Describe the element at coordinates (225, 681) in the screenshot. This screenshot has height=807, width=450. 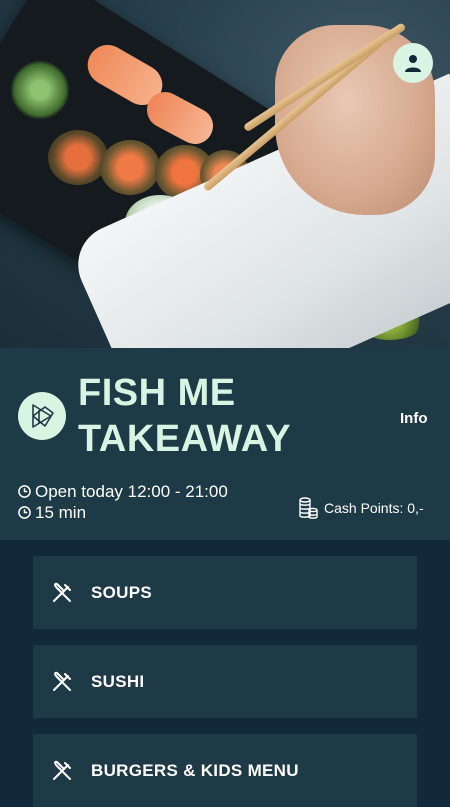
I see `category-sushi: SUSHI` at that location.